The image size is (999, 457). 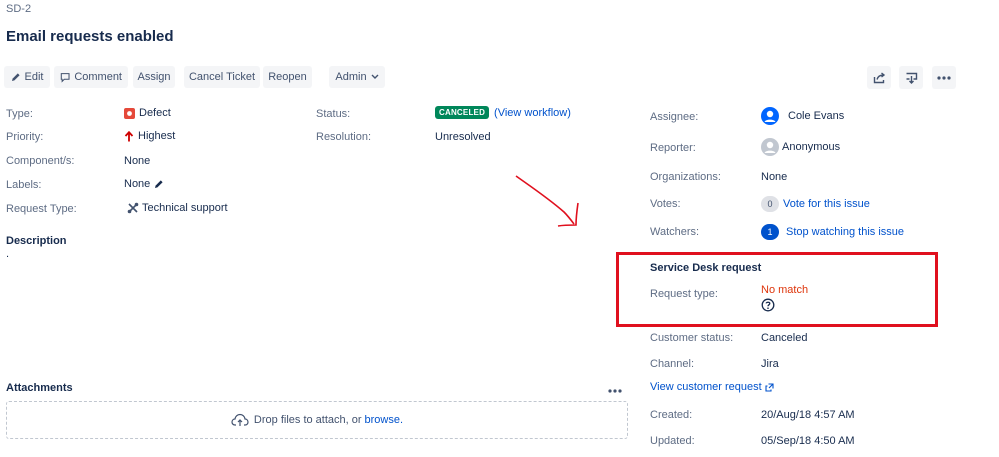 What do you see at coordinates (307, 420) in the screenshot?
I see `dropzone-text: Drop files to attach, or` at bounding box center [307, 420].